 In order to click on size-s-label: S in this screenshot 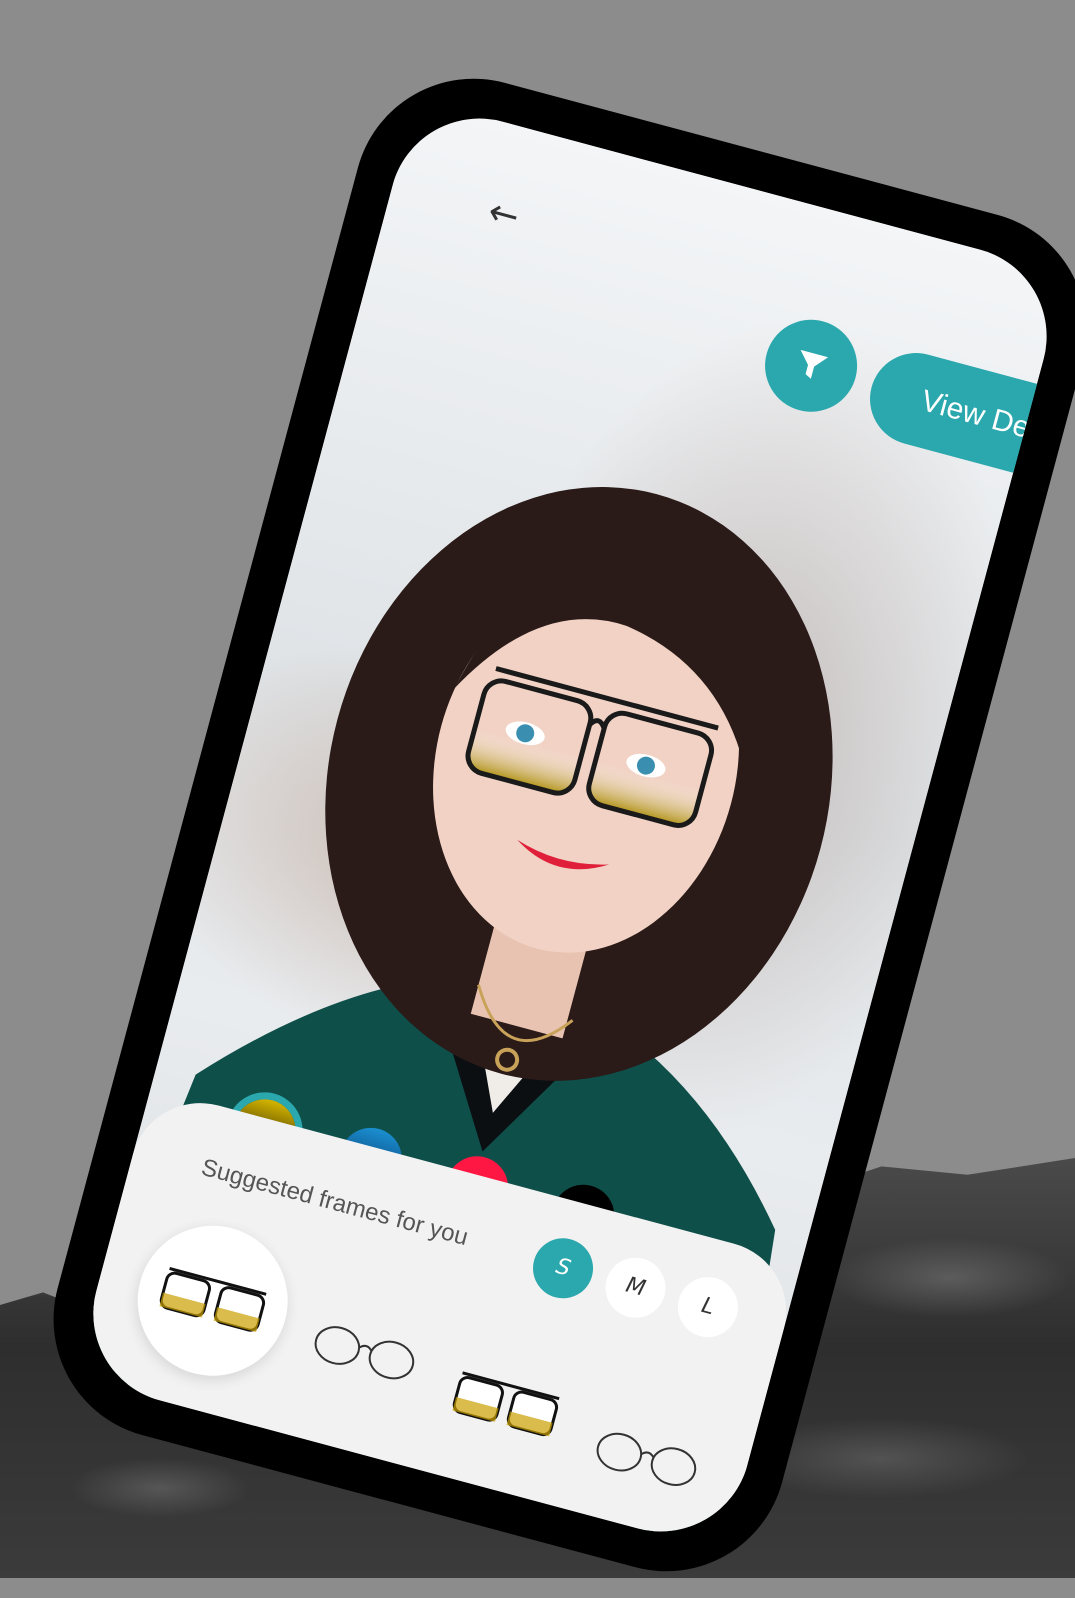, I will do `click(563, 1267)`.